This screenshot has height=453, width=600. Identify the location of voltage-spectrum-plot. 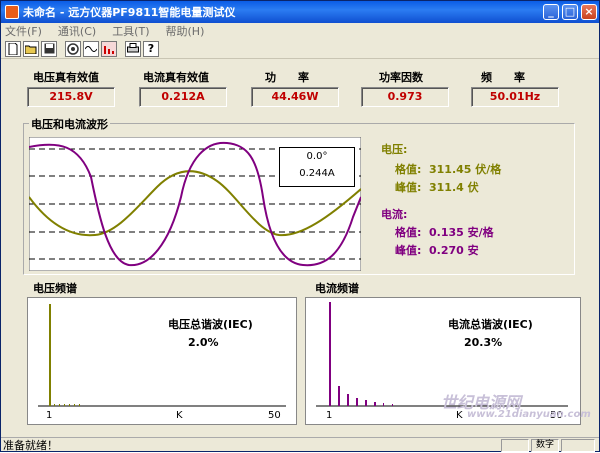
(162, 355).